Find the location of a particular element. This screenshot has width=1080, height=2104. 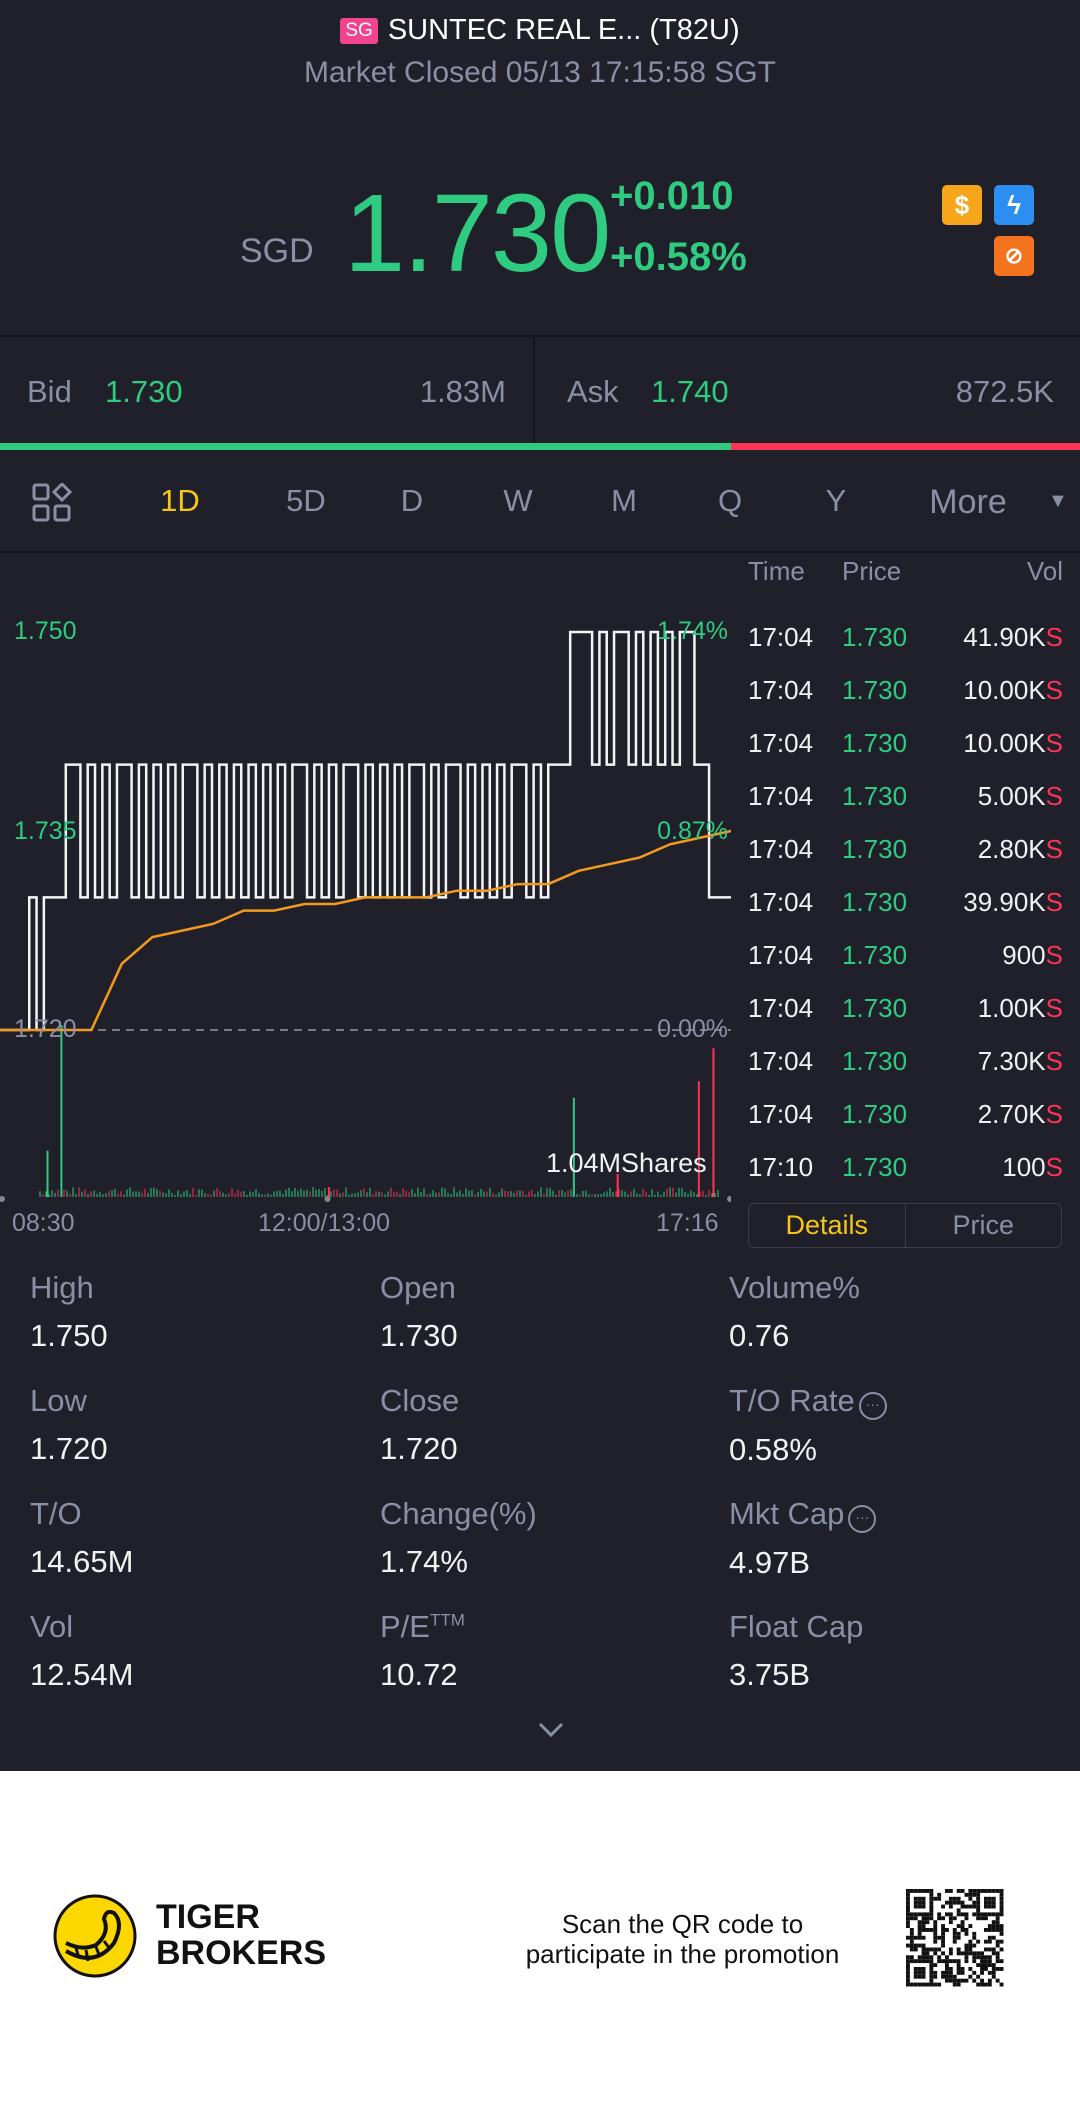

tab-q: Q is located at coordinates (730, 501).